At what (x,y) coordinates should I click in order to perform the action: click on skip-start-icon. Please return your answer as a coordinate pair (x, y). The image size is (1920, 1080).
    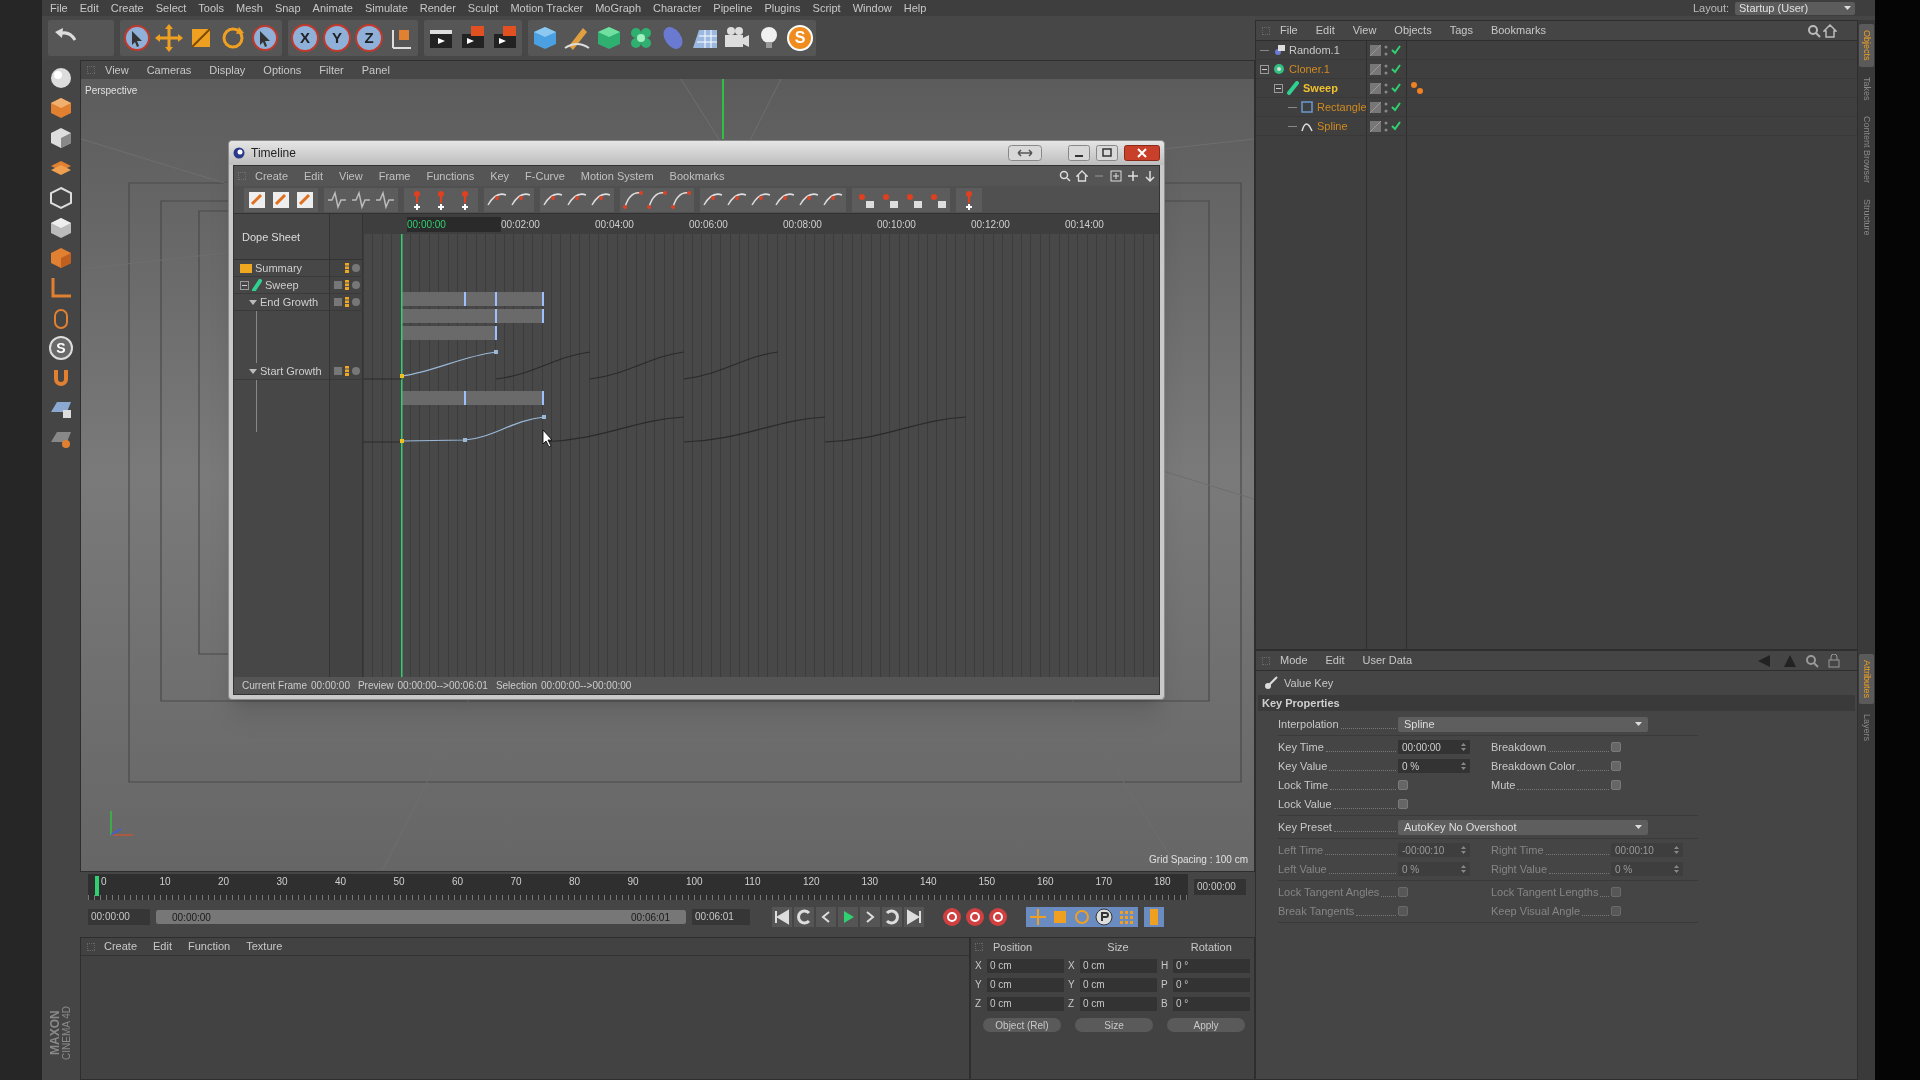
    Looking at the image, I should click on (782, 917).